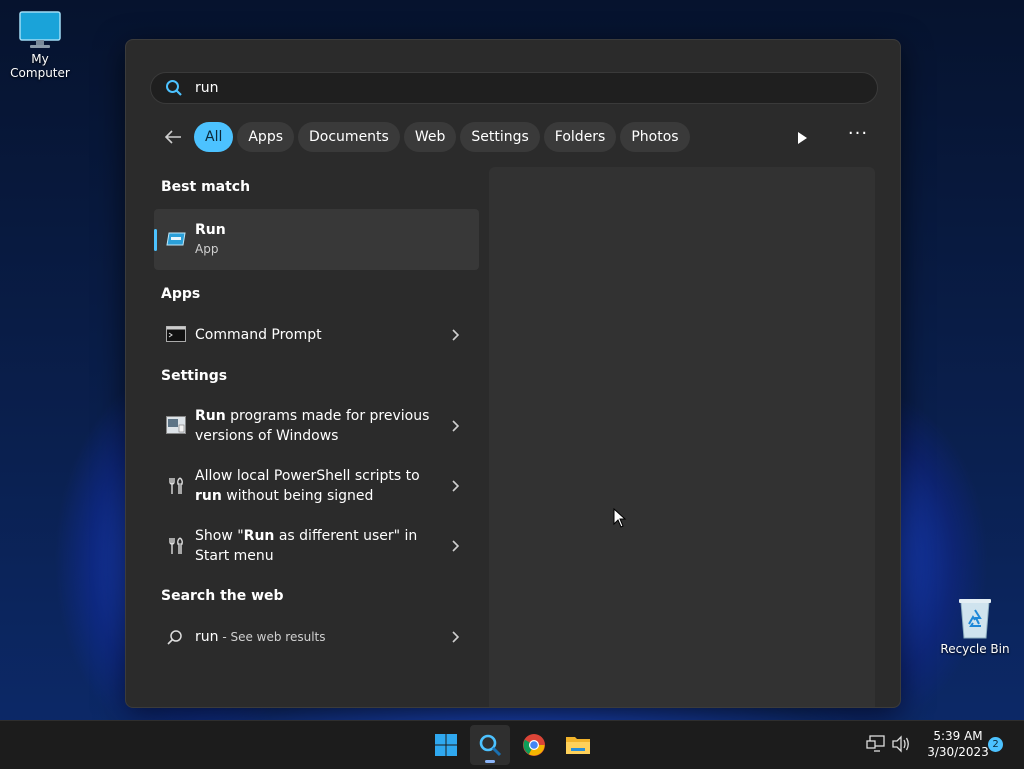 The image size is (1024, 769). What do you see at coordinates (620, 518) in the screenshot?
I see `mouse-cursor-icon` at bounding box center [620, 518].